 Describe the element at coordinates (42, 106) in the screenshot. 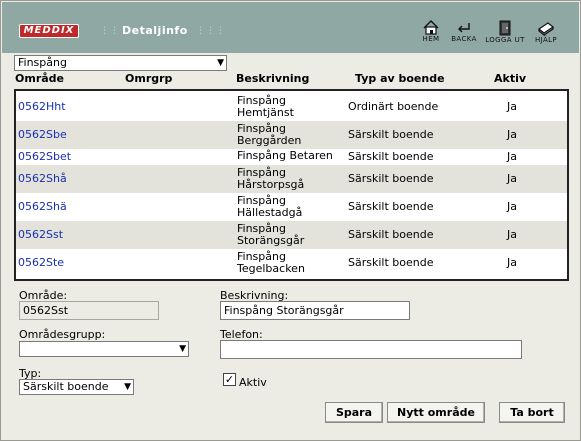

I see `row-code-link: 0562Hht` at that location.